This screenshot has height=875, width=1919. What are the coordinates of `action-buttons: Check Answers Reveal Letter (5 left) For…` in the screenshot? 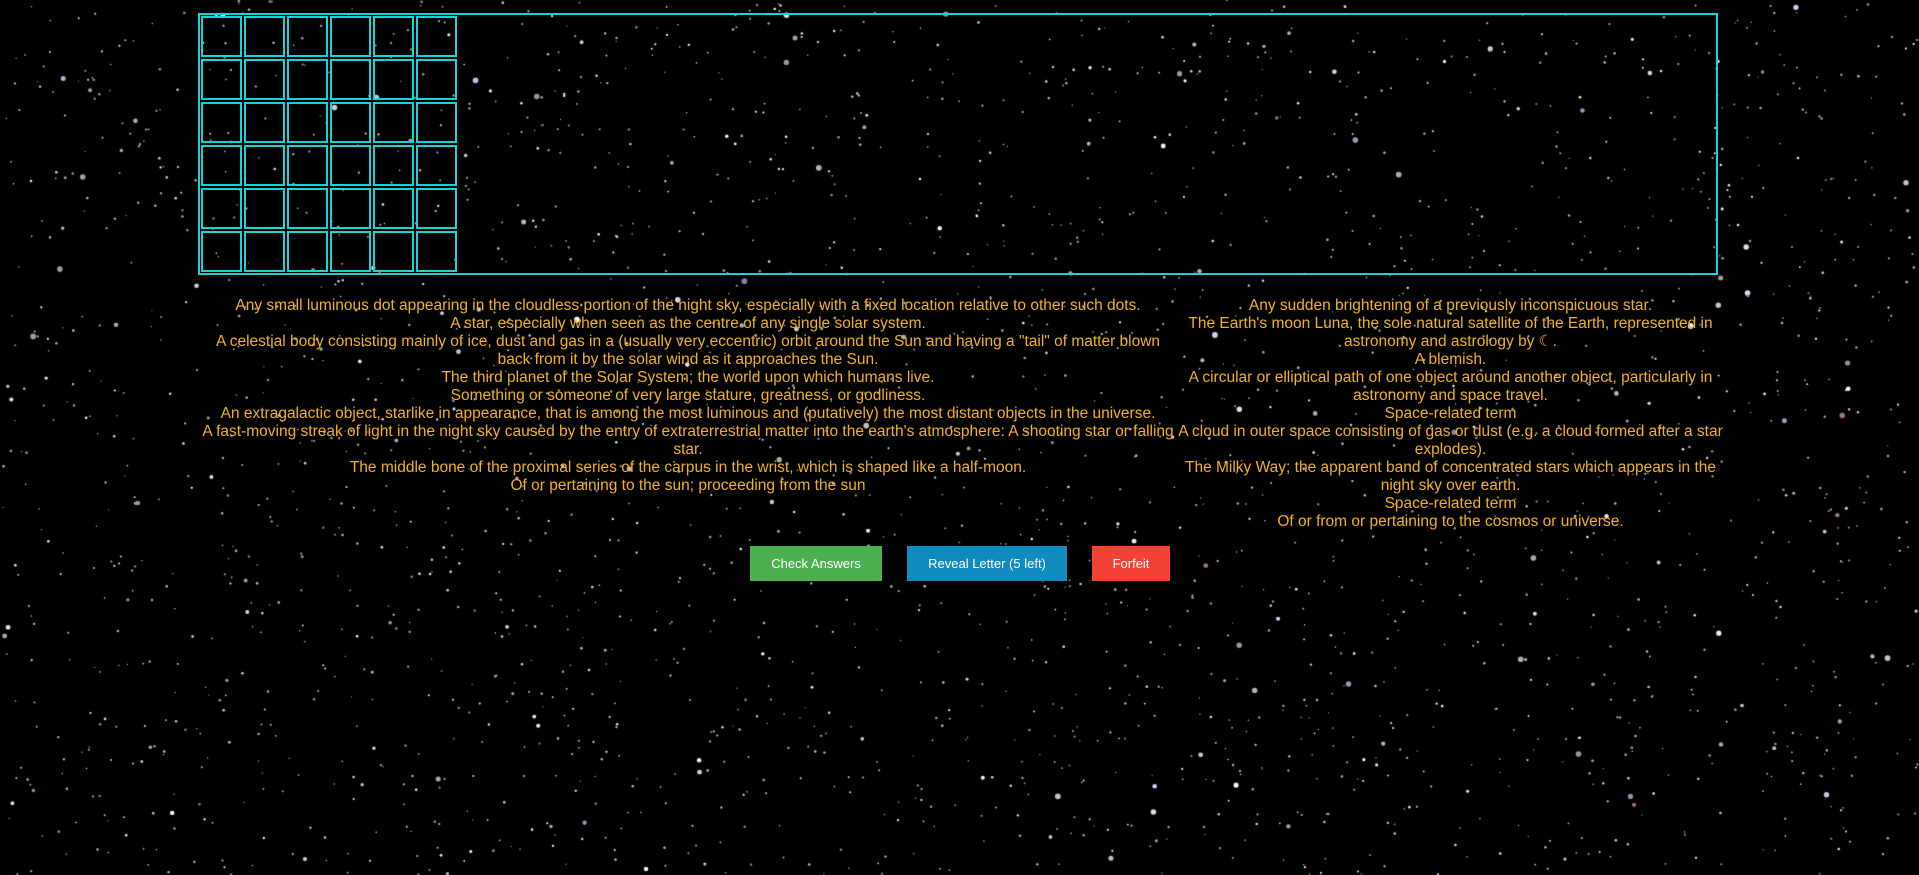 It's located at (960, 563).